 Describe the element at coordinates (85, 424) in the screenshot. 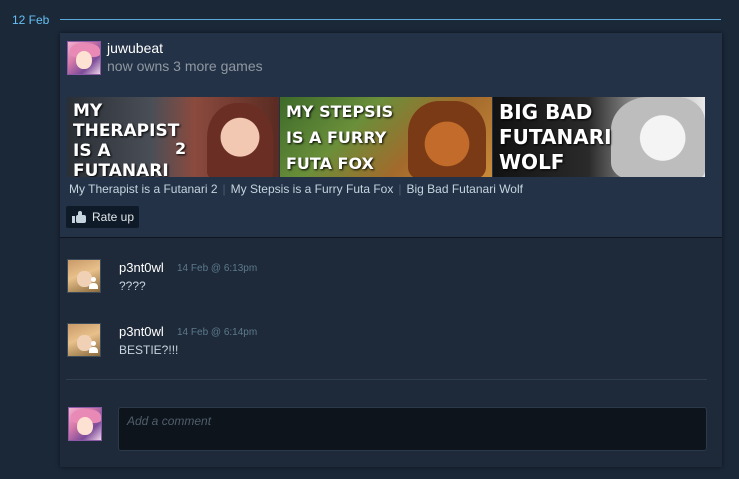

I see `current-user-avatar` at that location.